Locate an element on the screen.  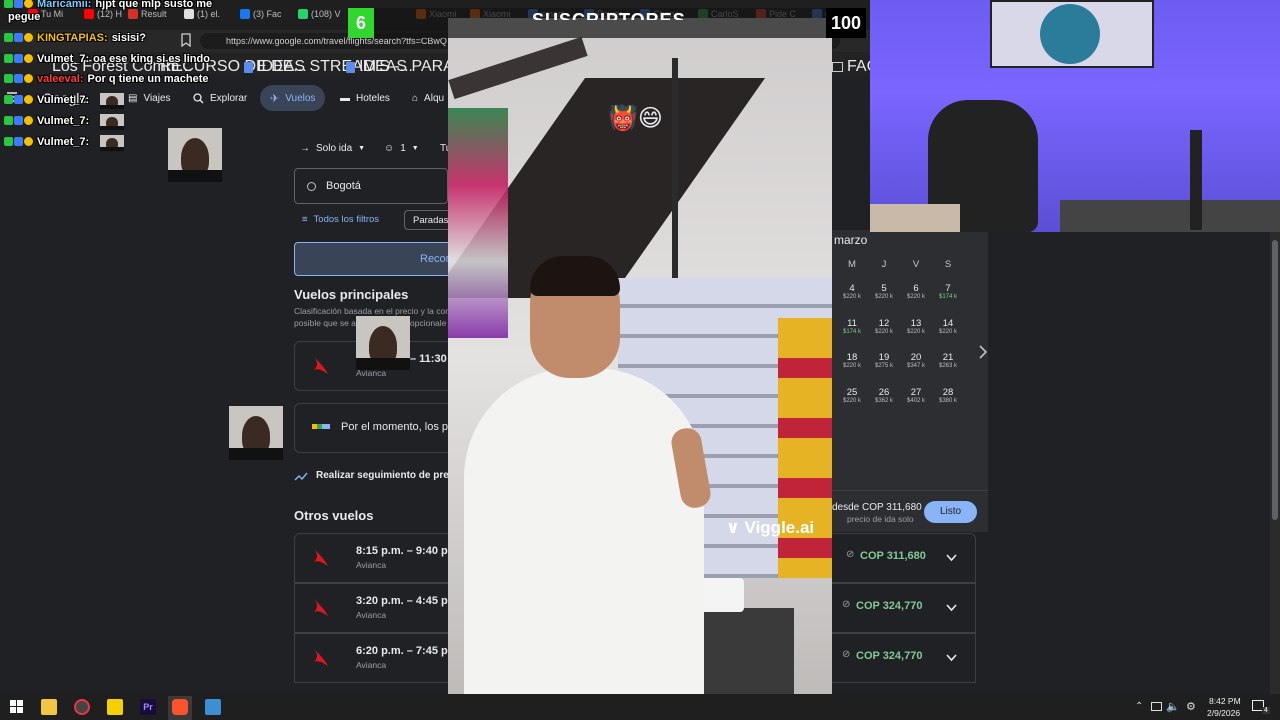
done-button: Listo is located at coordinates (950, 512).